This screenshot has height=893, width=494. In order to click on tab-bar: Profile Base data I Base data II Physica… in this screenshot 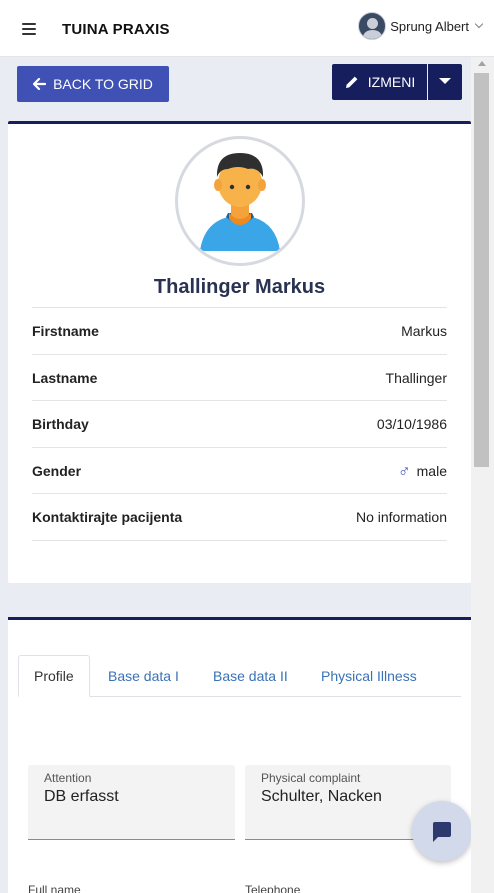, I will do `click(239, 676)`.